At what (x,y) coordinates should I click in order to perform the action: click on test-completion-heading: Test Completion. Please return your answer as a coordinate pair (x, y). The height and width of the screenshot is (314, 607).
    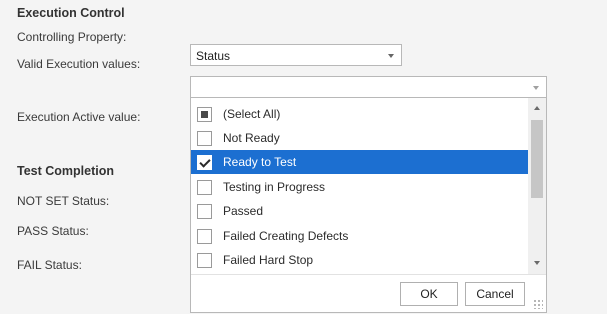
    Looking at the image, I should click on (65, 171).